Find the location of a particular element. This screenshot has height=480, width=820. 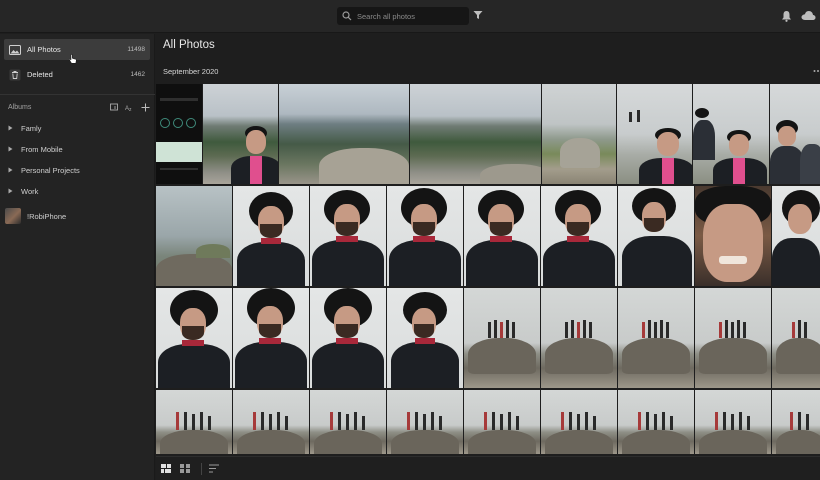

mouse-cursor-icon is located at coordinates (73, 59).